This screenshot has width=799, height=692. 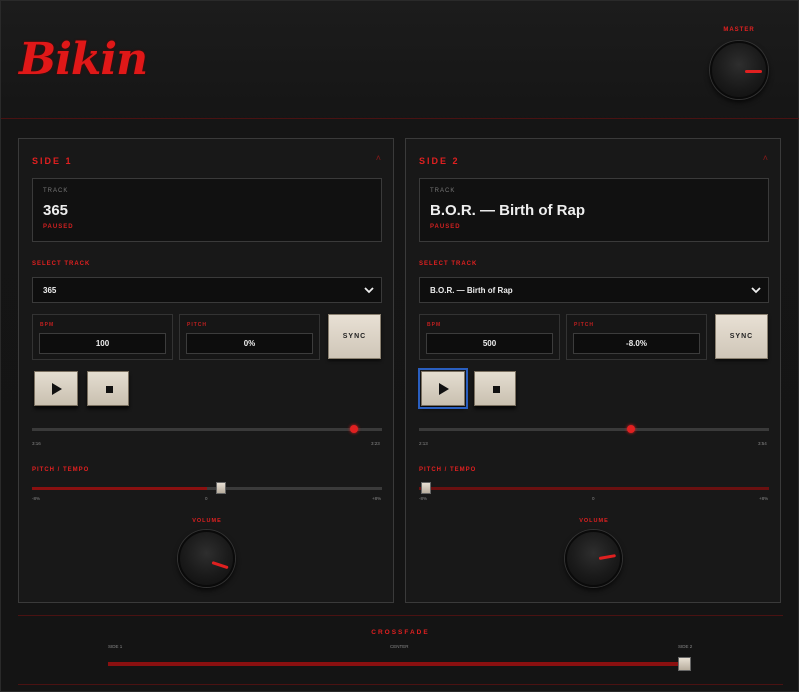 What do you see at coordinates (56, 210) in the screenshot?
I see `track-name: 365` at bounding box center [56, 210].